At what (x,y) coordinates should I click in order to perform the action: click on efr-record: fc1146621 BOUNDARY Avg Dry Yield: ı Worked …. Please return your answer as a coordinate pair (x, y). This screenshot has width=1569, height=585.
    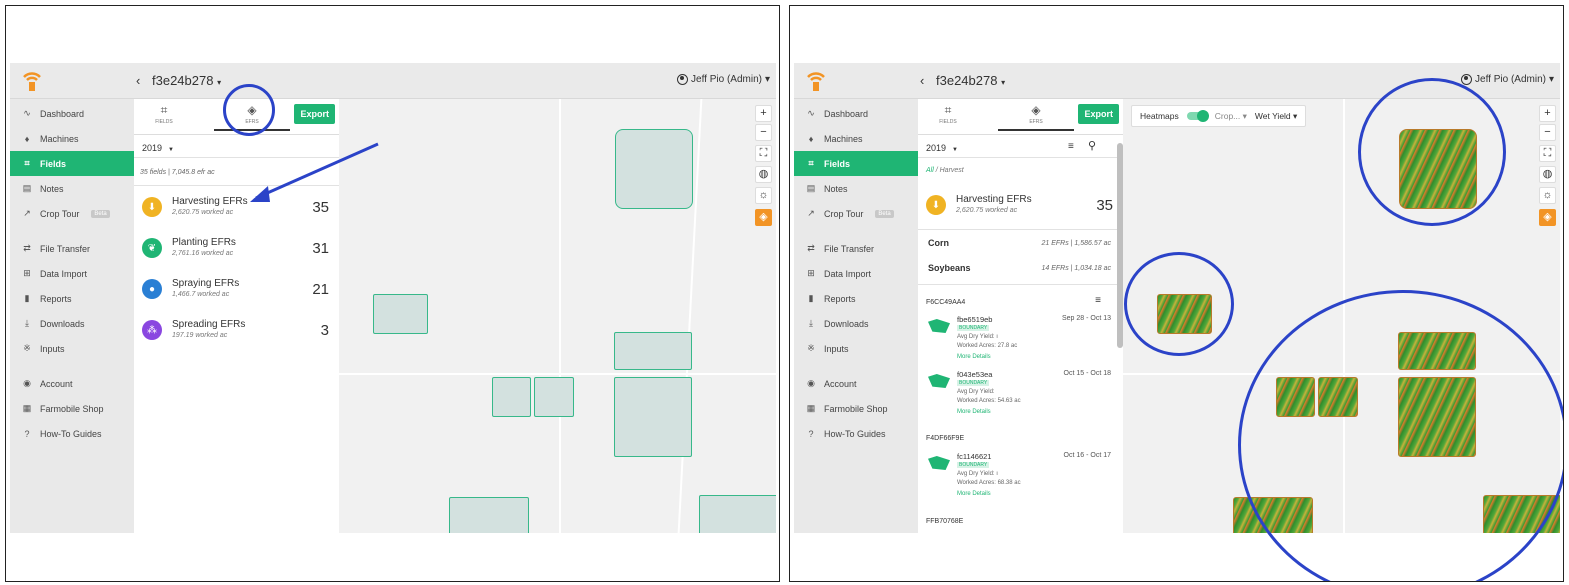
    Looking at the image, I should click on (1018, 487).